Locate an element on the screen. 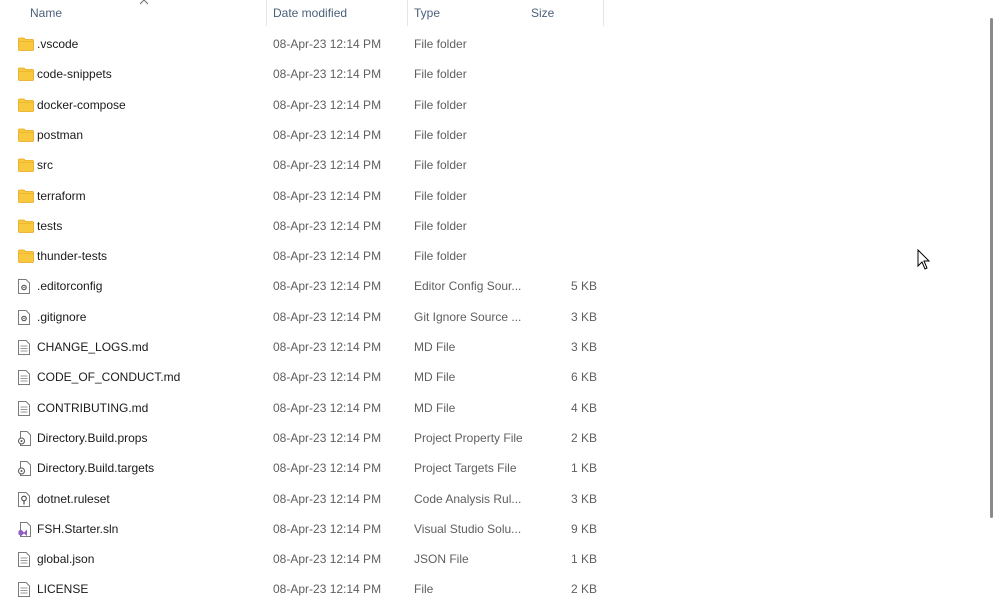  file-name: LICENSE is located at coordinates (63, 589).